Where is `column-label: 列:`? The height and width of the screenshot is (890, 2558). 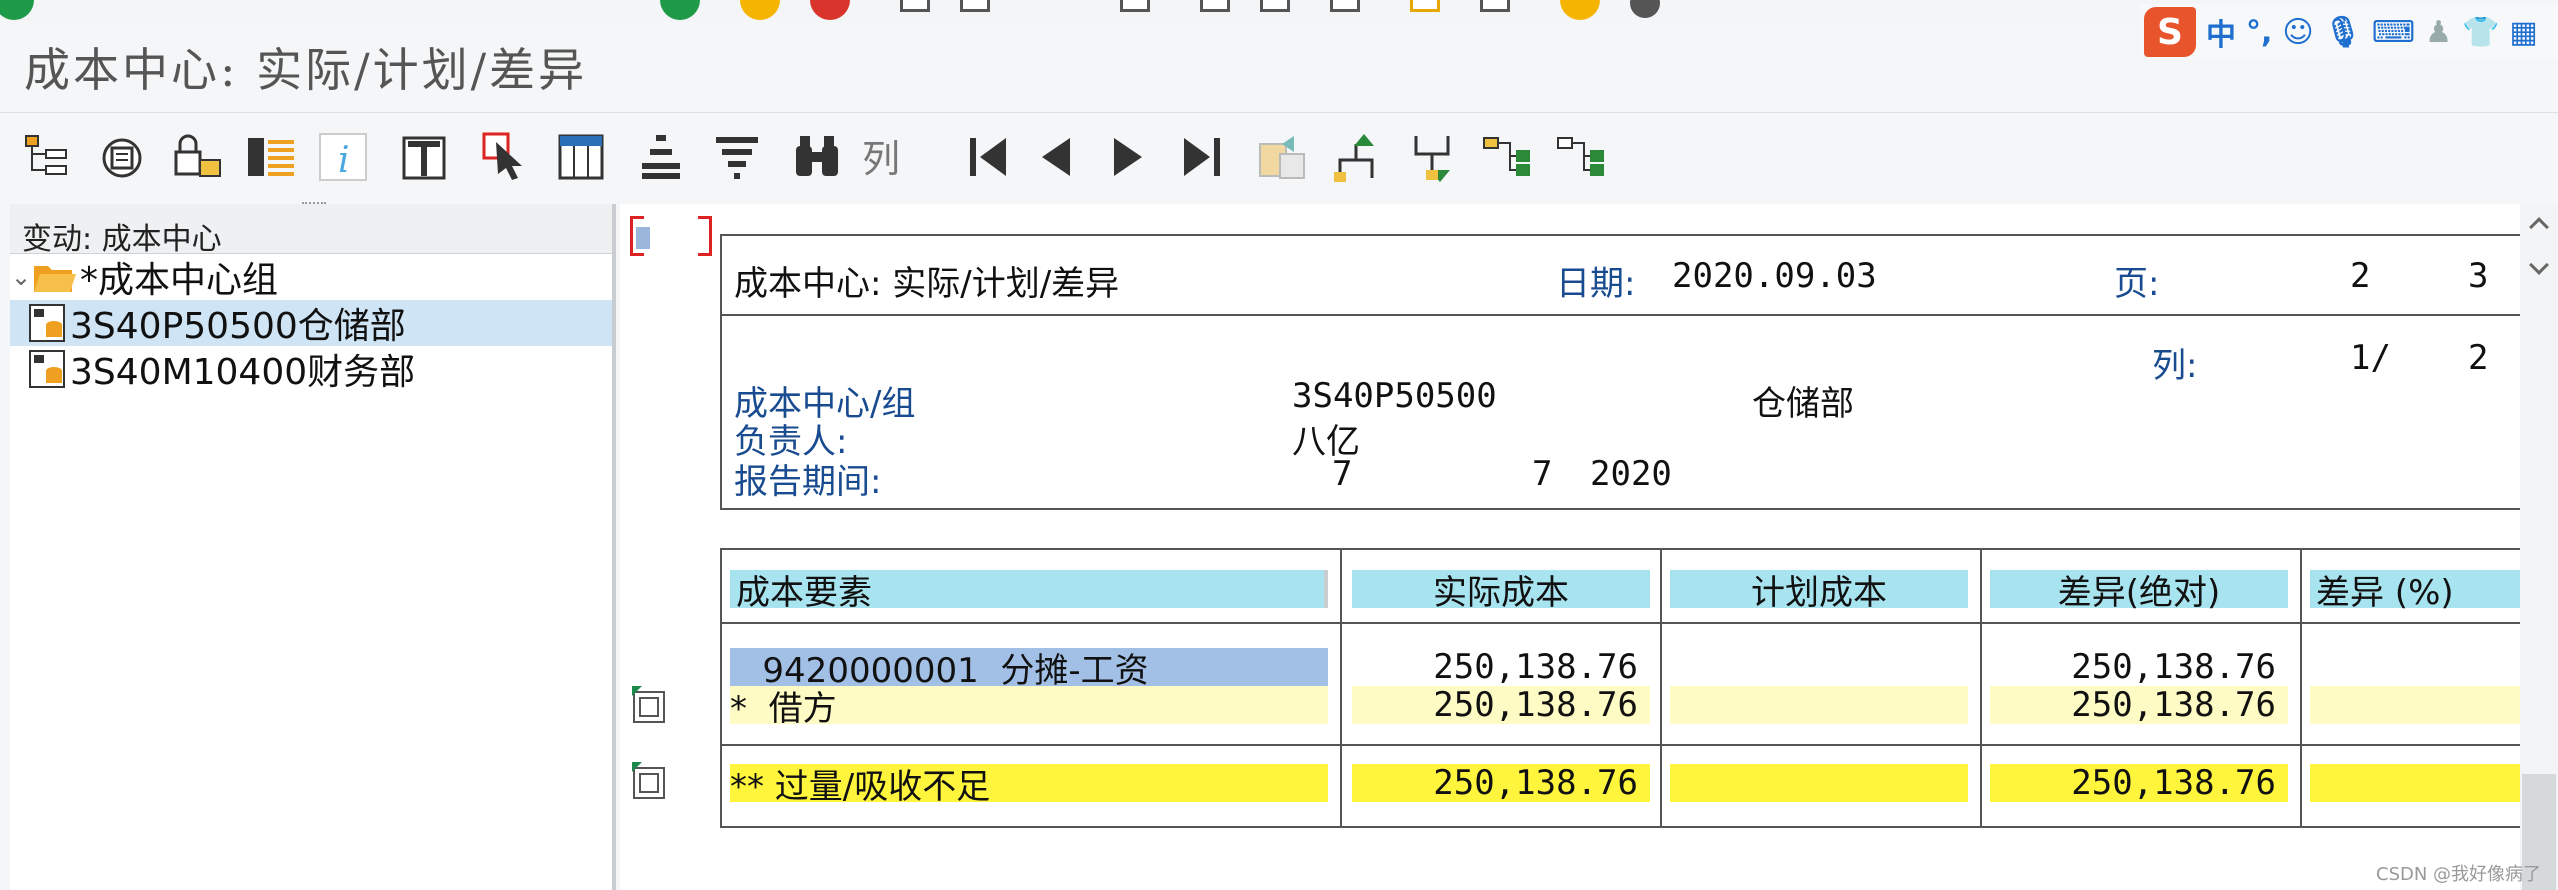
column-label: 列: is located at coordinates (2175, 366).